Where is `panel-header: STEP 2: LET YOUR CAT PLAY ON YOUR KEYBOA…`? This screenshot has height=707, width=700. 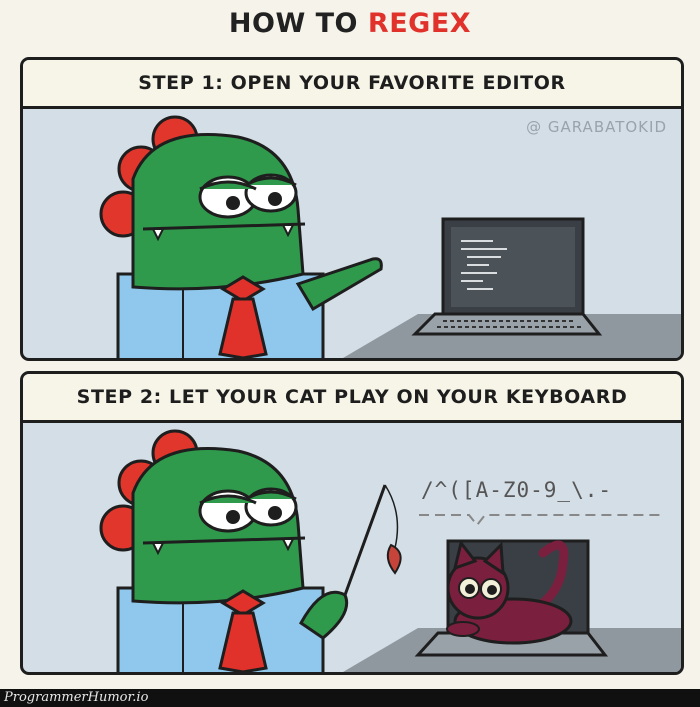 panel-header: STEP 2: LET YOUR CAT PLAY ON YOUR KEYBOA… is located at coordinates (352, 398).